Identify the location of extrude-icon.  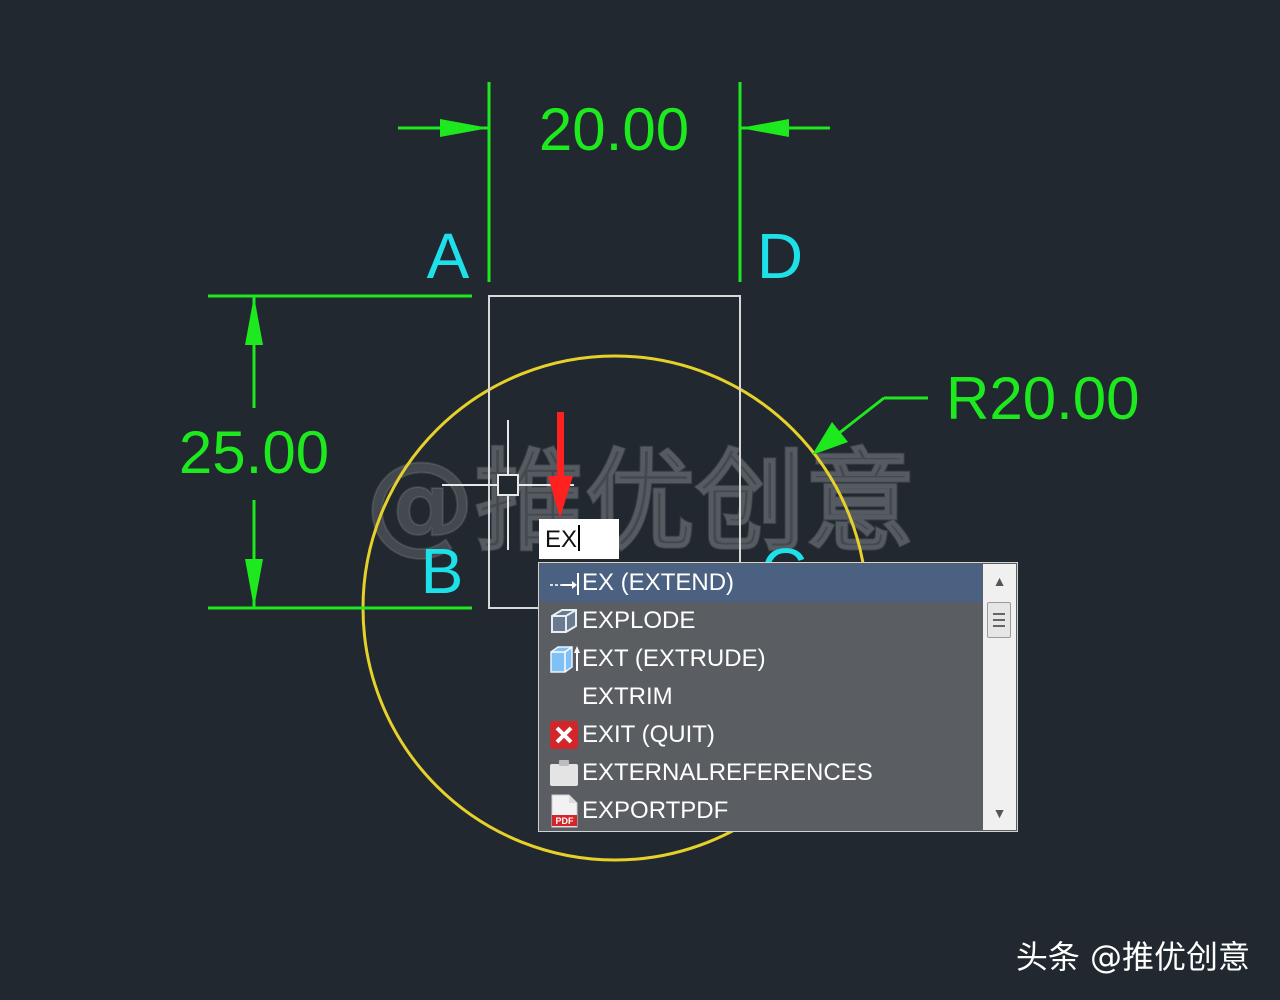
(564, 659).